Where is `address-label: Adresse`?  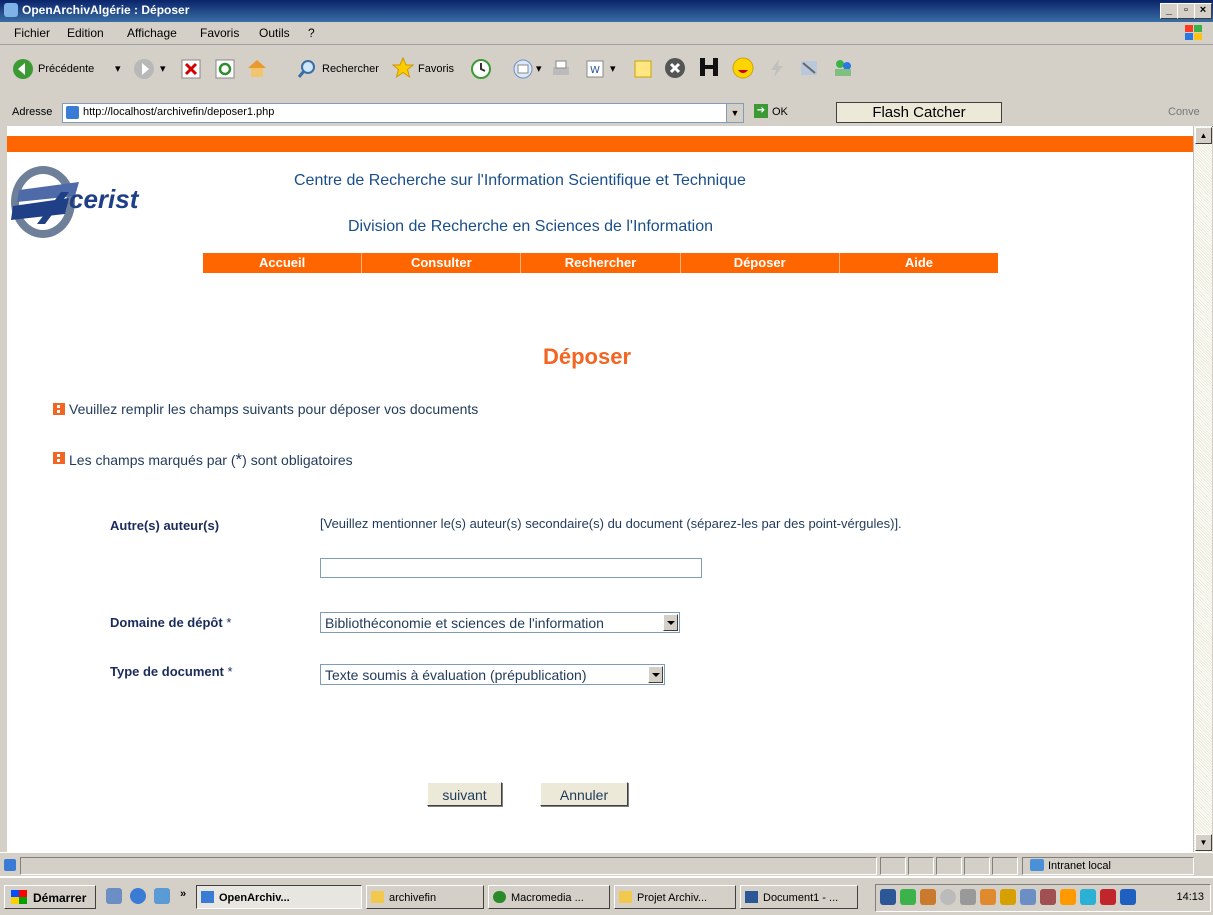
address-label: Adresse is located at coordinates (32, 112).